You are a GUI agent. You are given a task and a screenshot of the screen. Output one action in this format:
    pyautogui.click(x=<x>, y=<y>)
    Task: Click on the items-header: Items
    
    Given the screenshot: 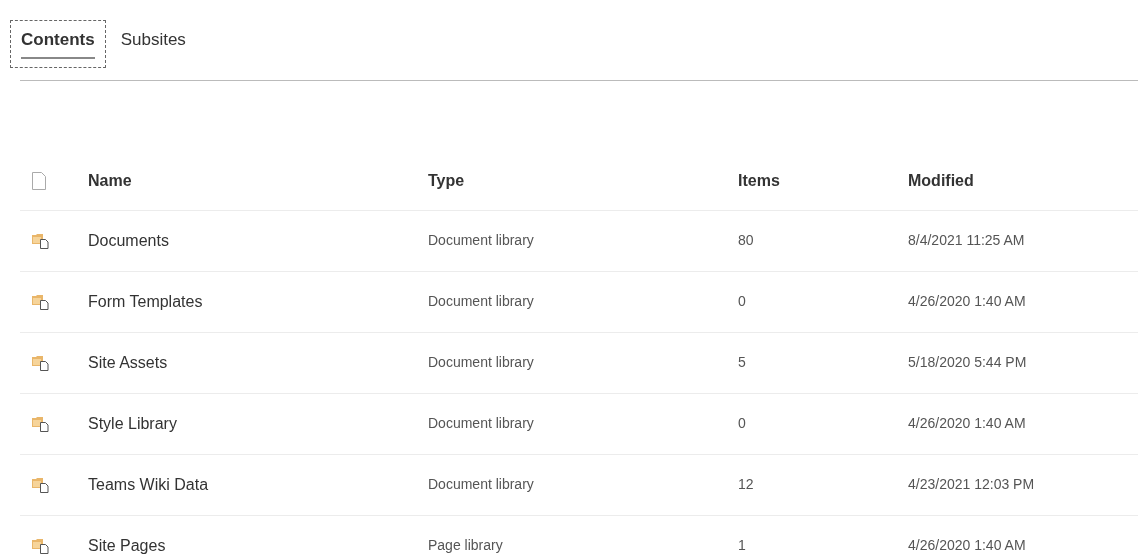 What is the action you would take?
    pyautogui.click(x=823, y=181)
    